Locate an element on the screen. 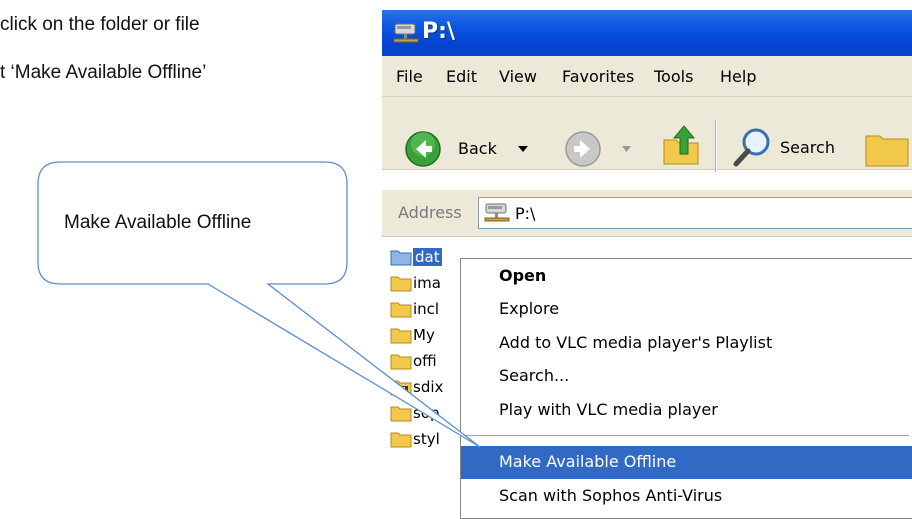 The image size is (912, 519). menu-item-label: Open is located at coordinates (523, 275).